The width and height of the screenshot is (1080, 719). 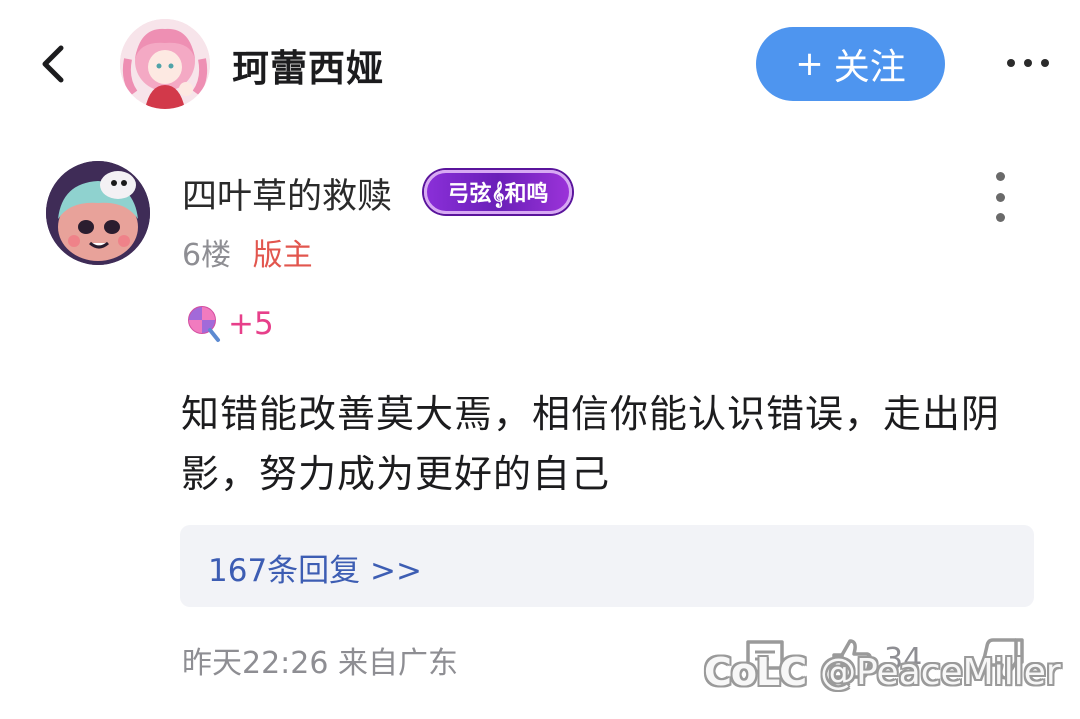 I want to click on back-button, so click(x=52, y=64).